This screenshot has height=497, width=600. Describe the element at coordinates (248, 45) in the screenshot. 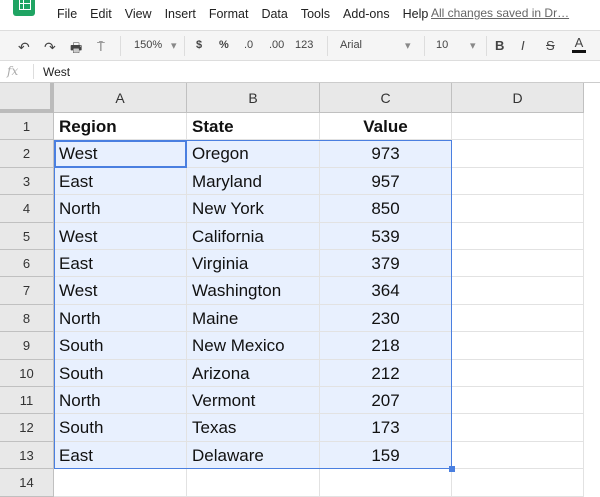

I see `decrease-decimal-button: .0` at that location.